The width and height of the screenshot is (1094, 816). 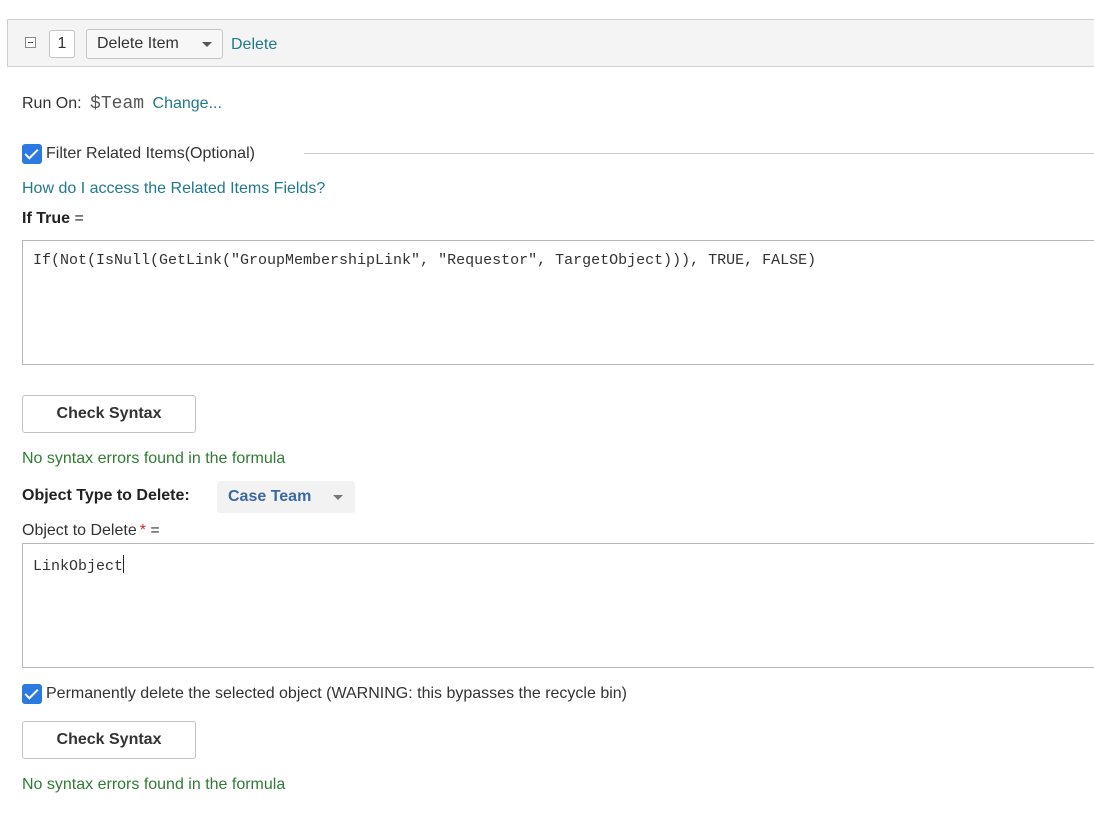 What do you see at coordinates (270, 496) in the screenshot?
I see `object-type-value: Case Team` at bounding box center [270, 496].